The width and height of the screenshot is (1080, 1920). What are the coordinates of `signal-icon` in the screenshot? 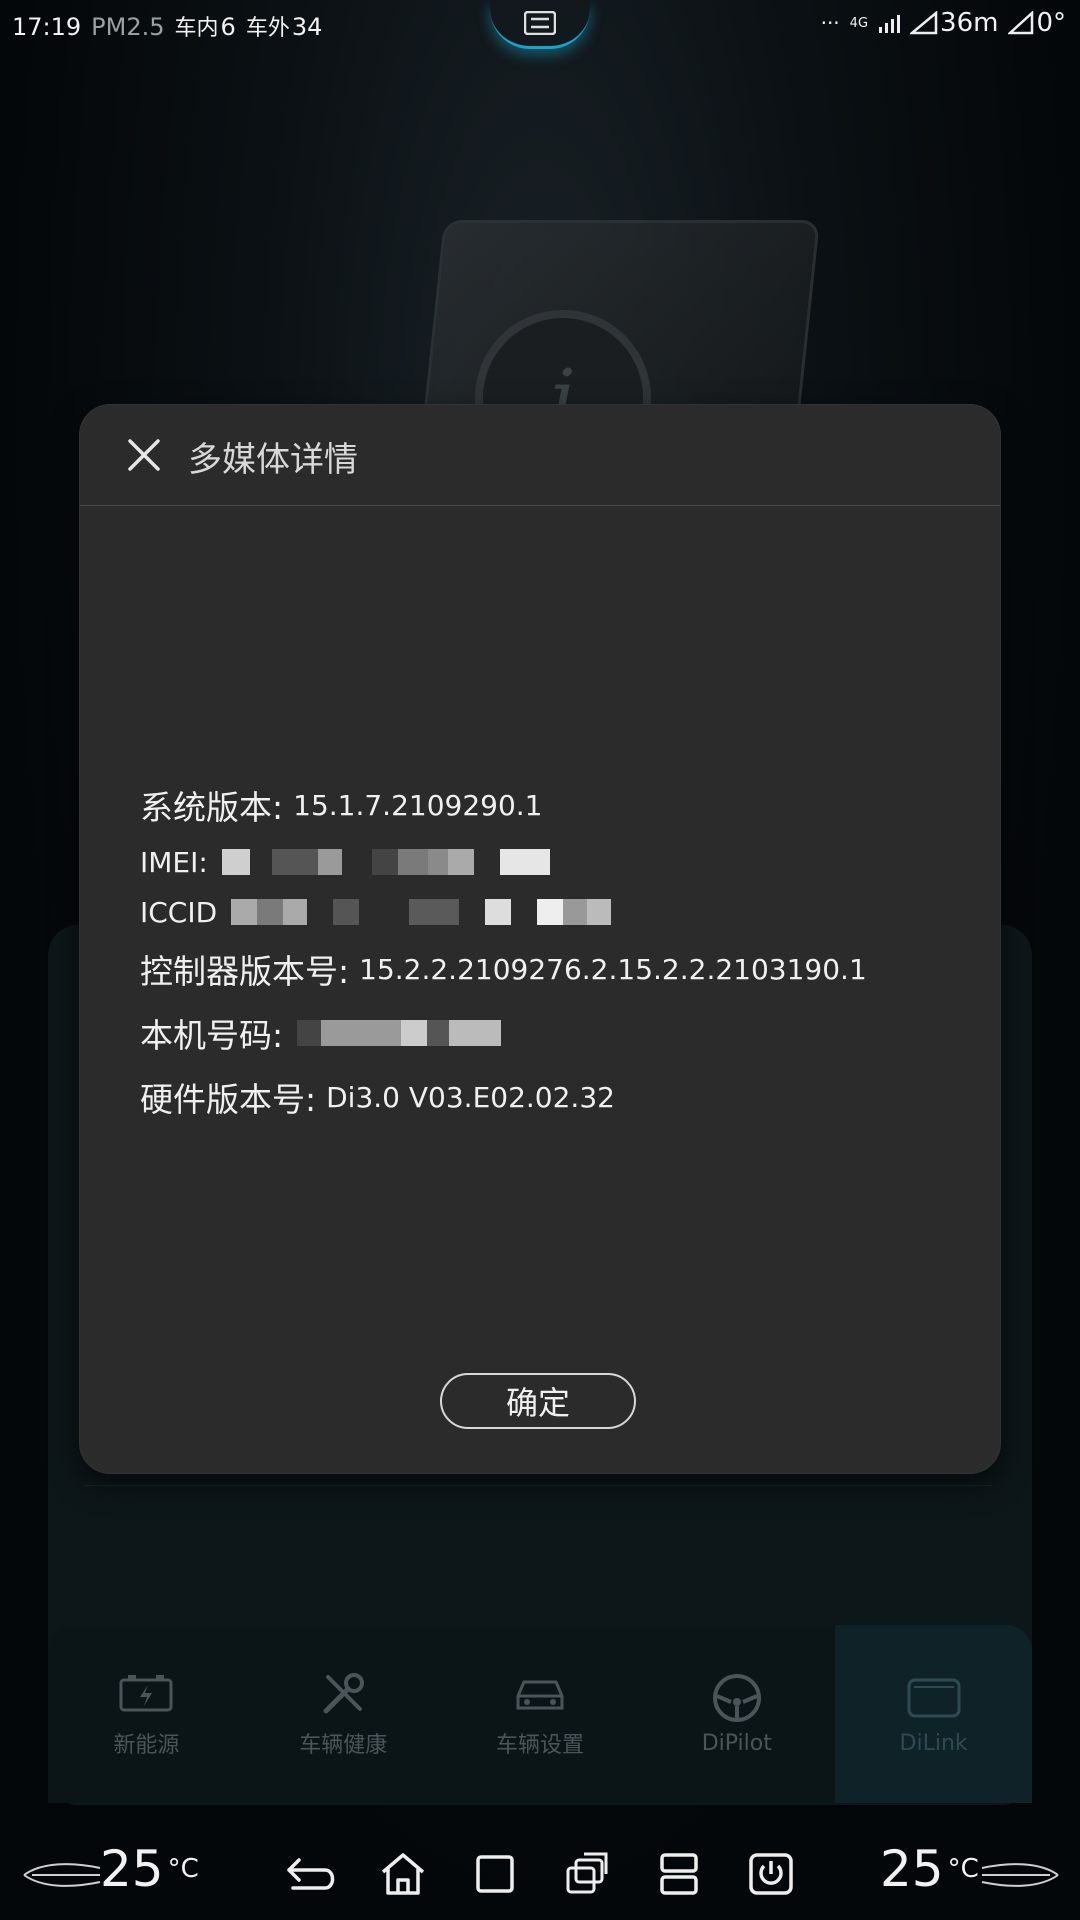 It's located at (890, 24).